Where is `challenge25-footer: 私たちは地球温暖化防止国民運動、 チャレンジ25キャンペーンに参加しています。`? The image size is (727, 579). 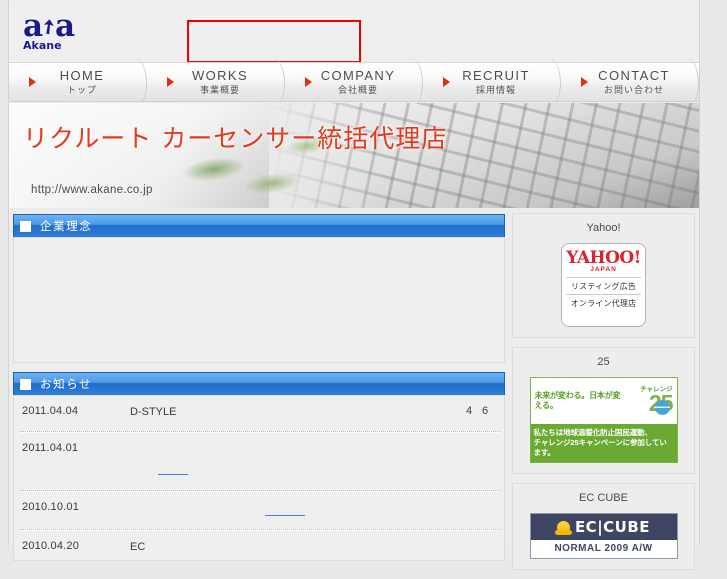
challenge25-footer: 私たちは地球温暖化防止国民運動、 チャレンジ25キャンペーンに参加しています。 is located at coordinates (603, 443).